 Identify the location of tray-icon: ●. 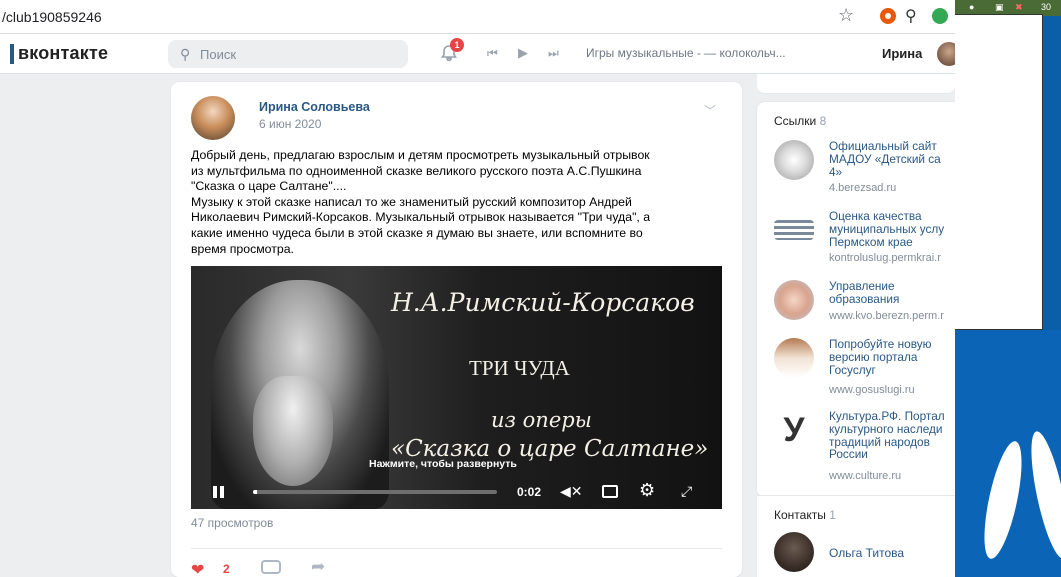
(971, 7).